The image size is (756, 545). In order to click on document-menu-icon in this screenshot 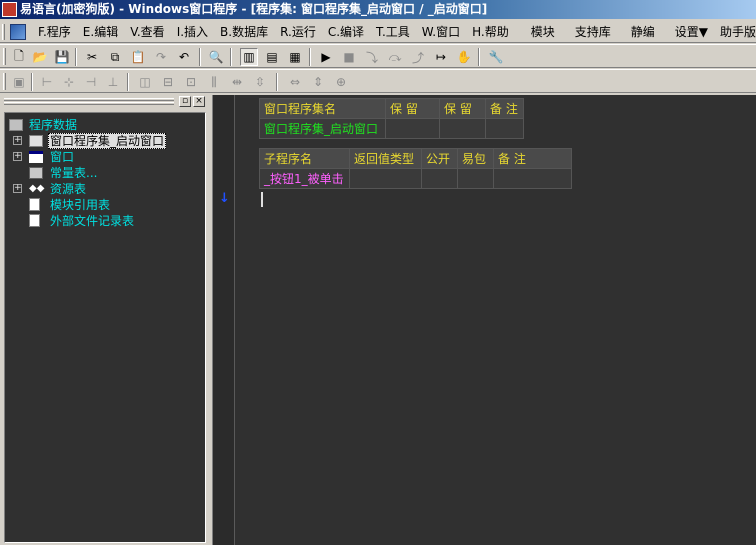, I will do `click(18, 32)`.